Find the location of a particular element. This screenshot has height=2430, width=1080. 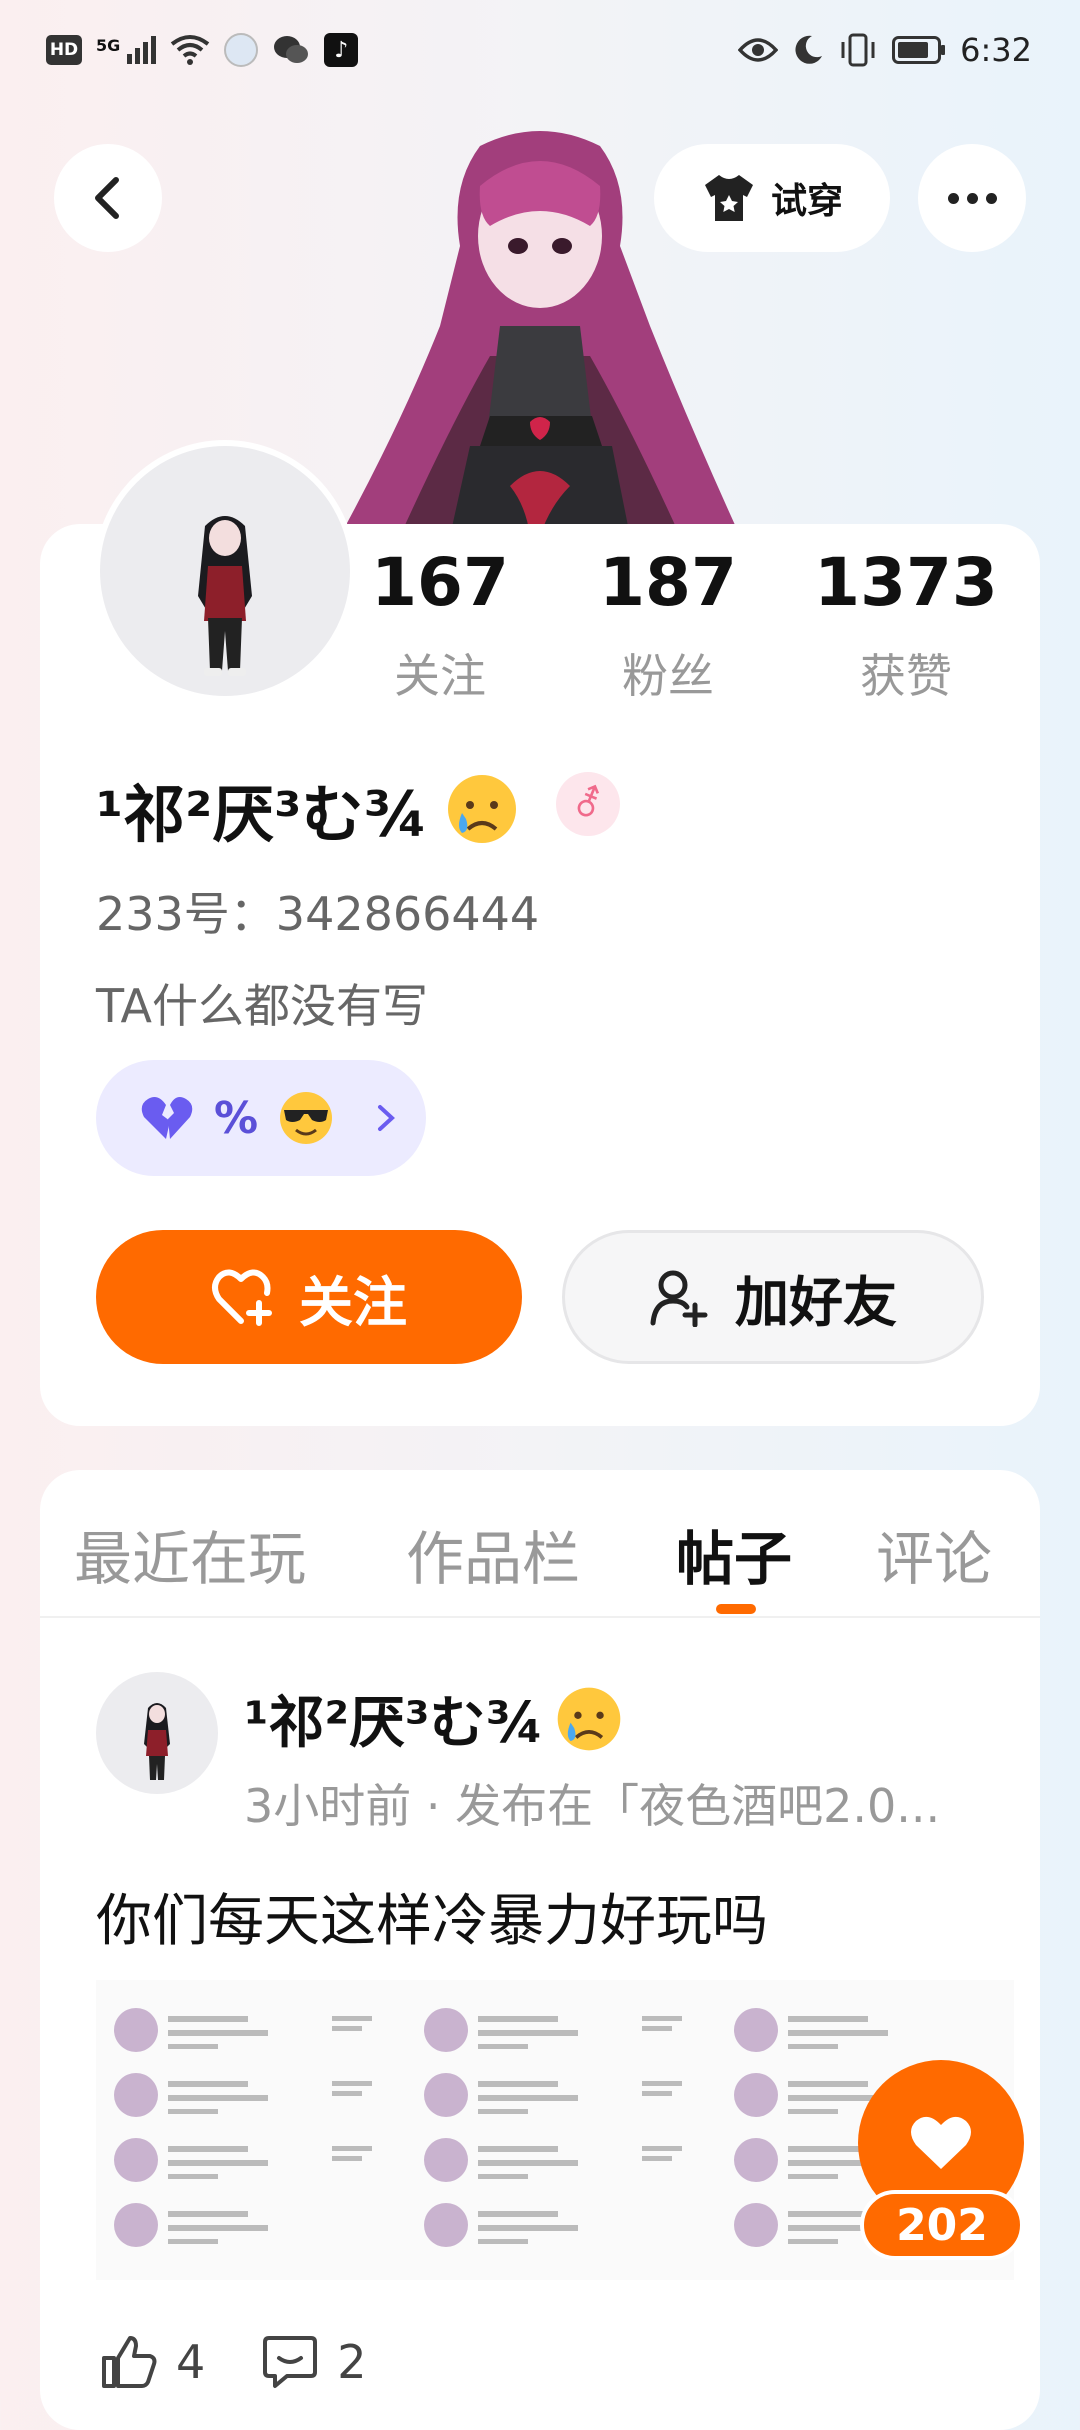

followers-count: 187 is located at coordinates (668, 582).